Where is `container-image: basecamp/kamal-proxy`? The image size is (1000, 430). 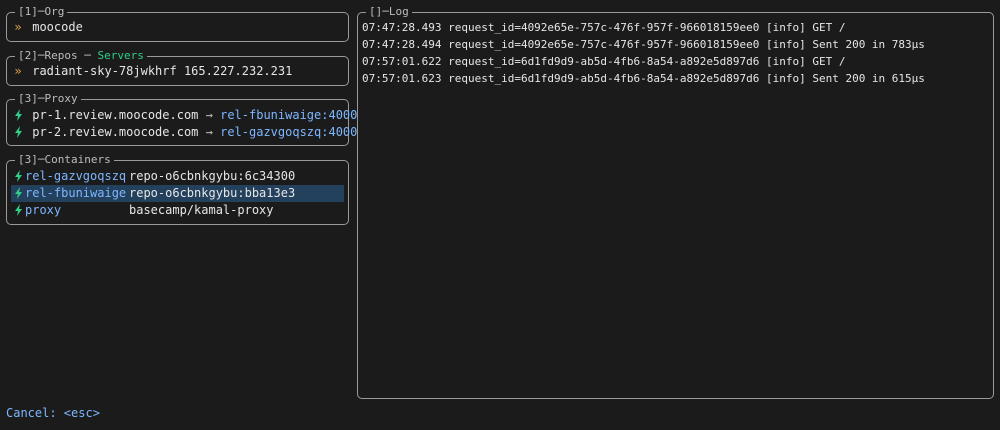 container-image: basecamp/kamal-proxy is located at coordinates (201, 210).